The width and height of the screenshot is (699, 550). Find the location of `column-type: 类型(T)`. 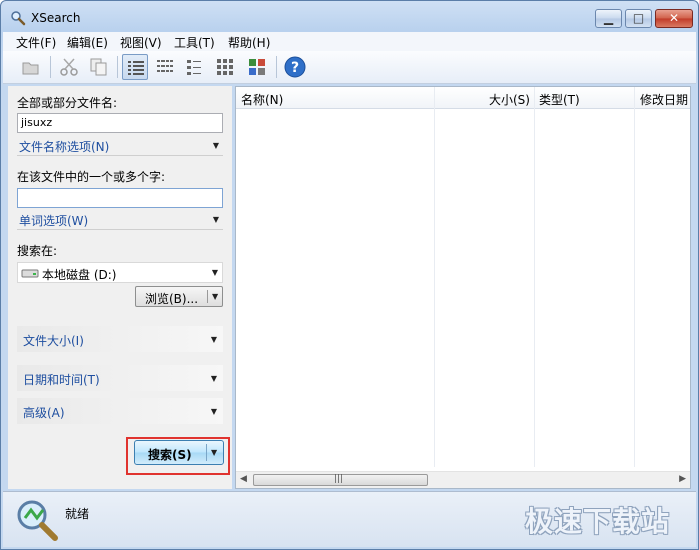

column-type: 类型(T) is located at coordinates (559, 99).